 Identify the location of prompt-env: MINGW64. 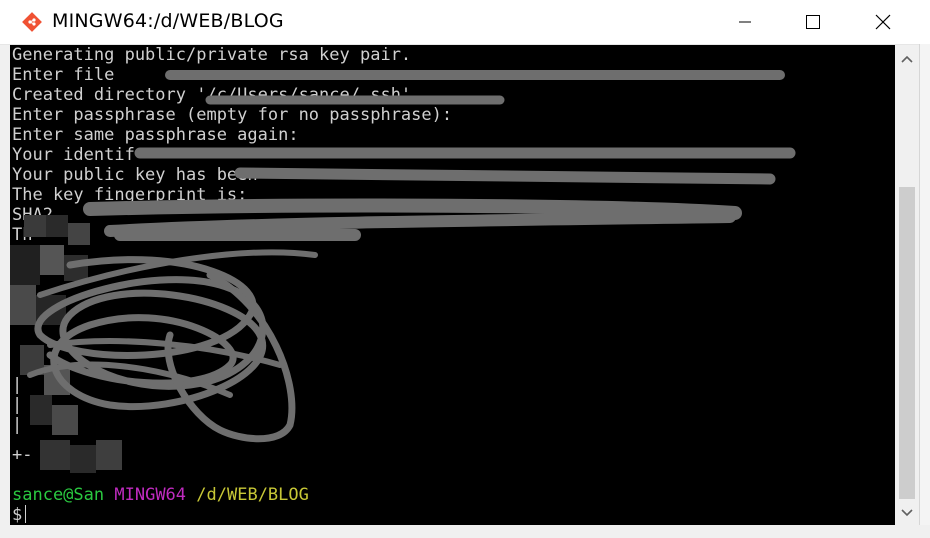
(150, 495).